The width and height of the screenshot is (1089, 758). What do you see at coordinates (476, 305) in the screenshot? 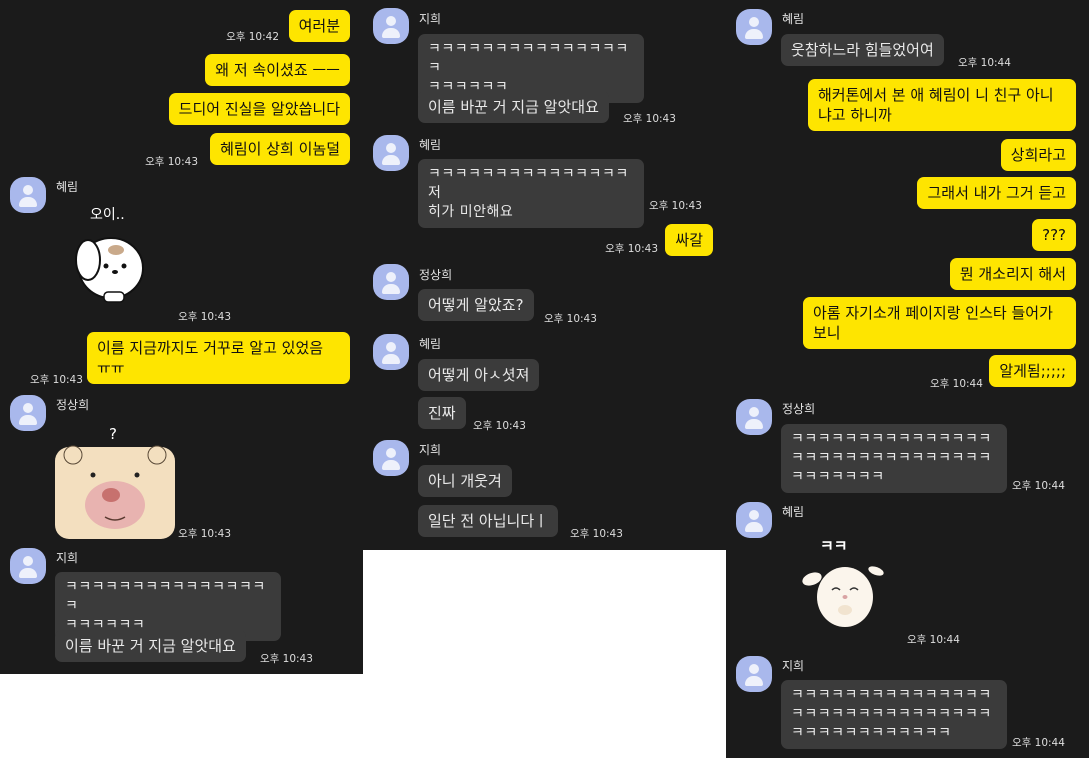
I see `message-bubble: 어떻게 알았죠?` at bounding box center [476, 305].